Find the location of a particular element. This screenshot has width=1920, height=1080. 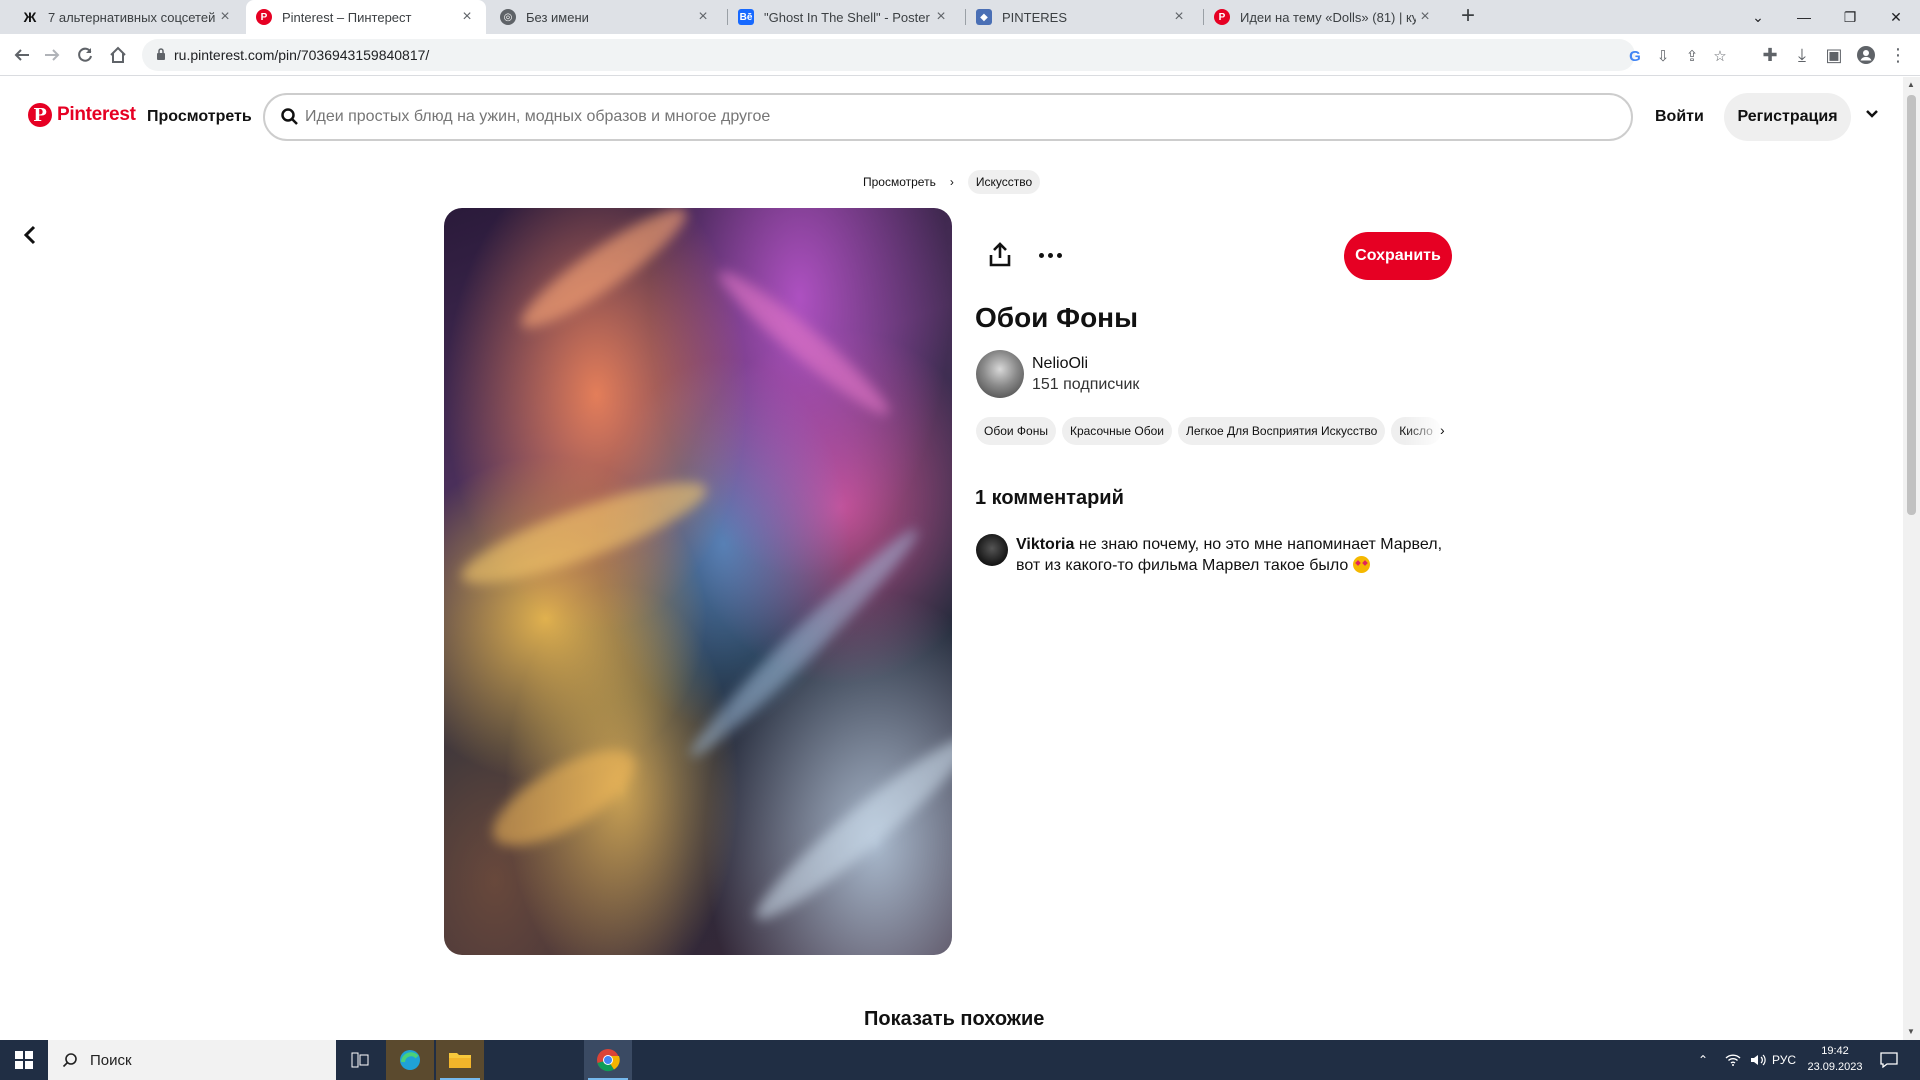

browser-tab: ◆ PINTERES × is located at coordinates (1082, 17).